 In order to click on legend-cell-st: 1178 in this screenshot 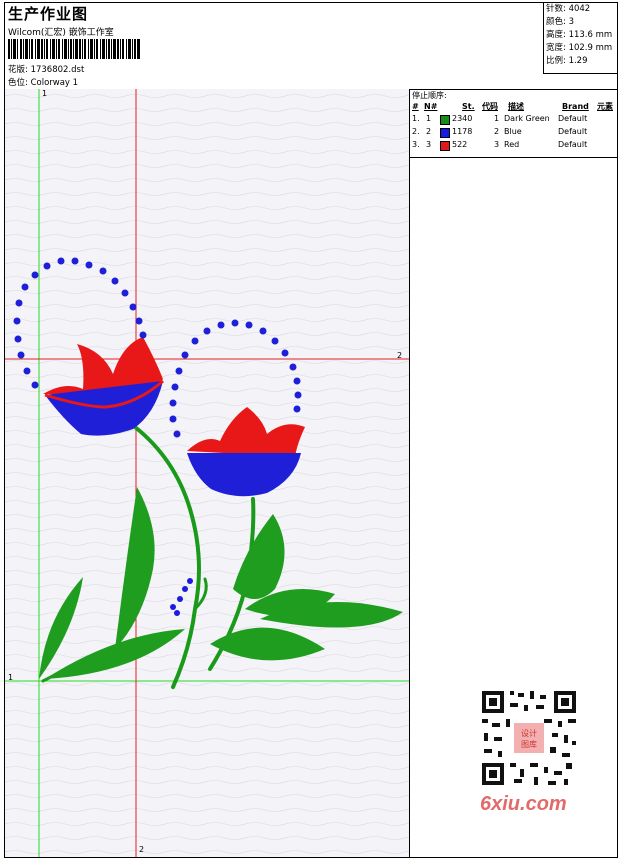, I will do `click(462, 131)`.